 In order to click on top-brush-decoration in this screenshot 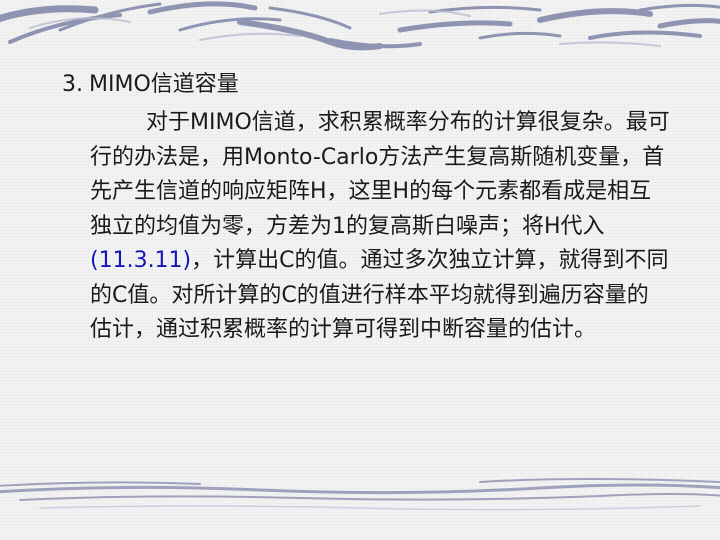, I will do `click(360, 26)`.